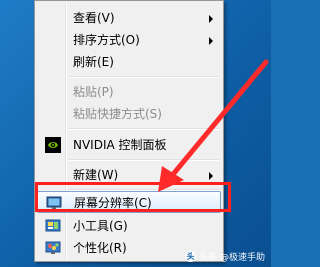 The width and height of the screenshot is (320, 267). What do you see at coordinates (120, 145) in the screenshot?
I see `menu-item-label: NVIDIA 控制面板` at bounding box center [120, 145].